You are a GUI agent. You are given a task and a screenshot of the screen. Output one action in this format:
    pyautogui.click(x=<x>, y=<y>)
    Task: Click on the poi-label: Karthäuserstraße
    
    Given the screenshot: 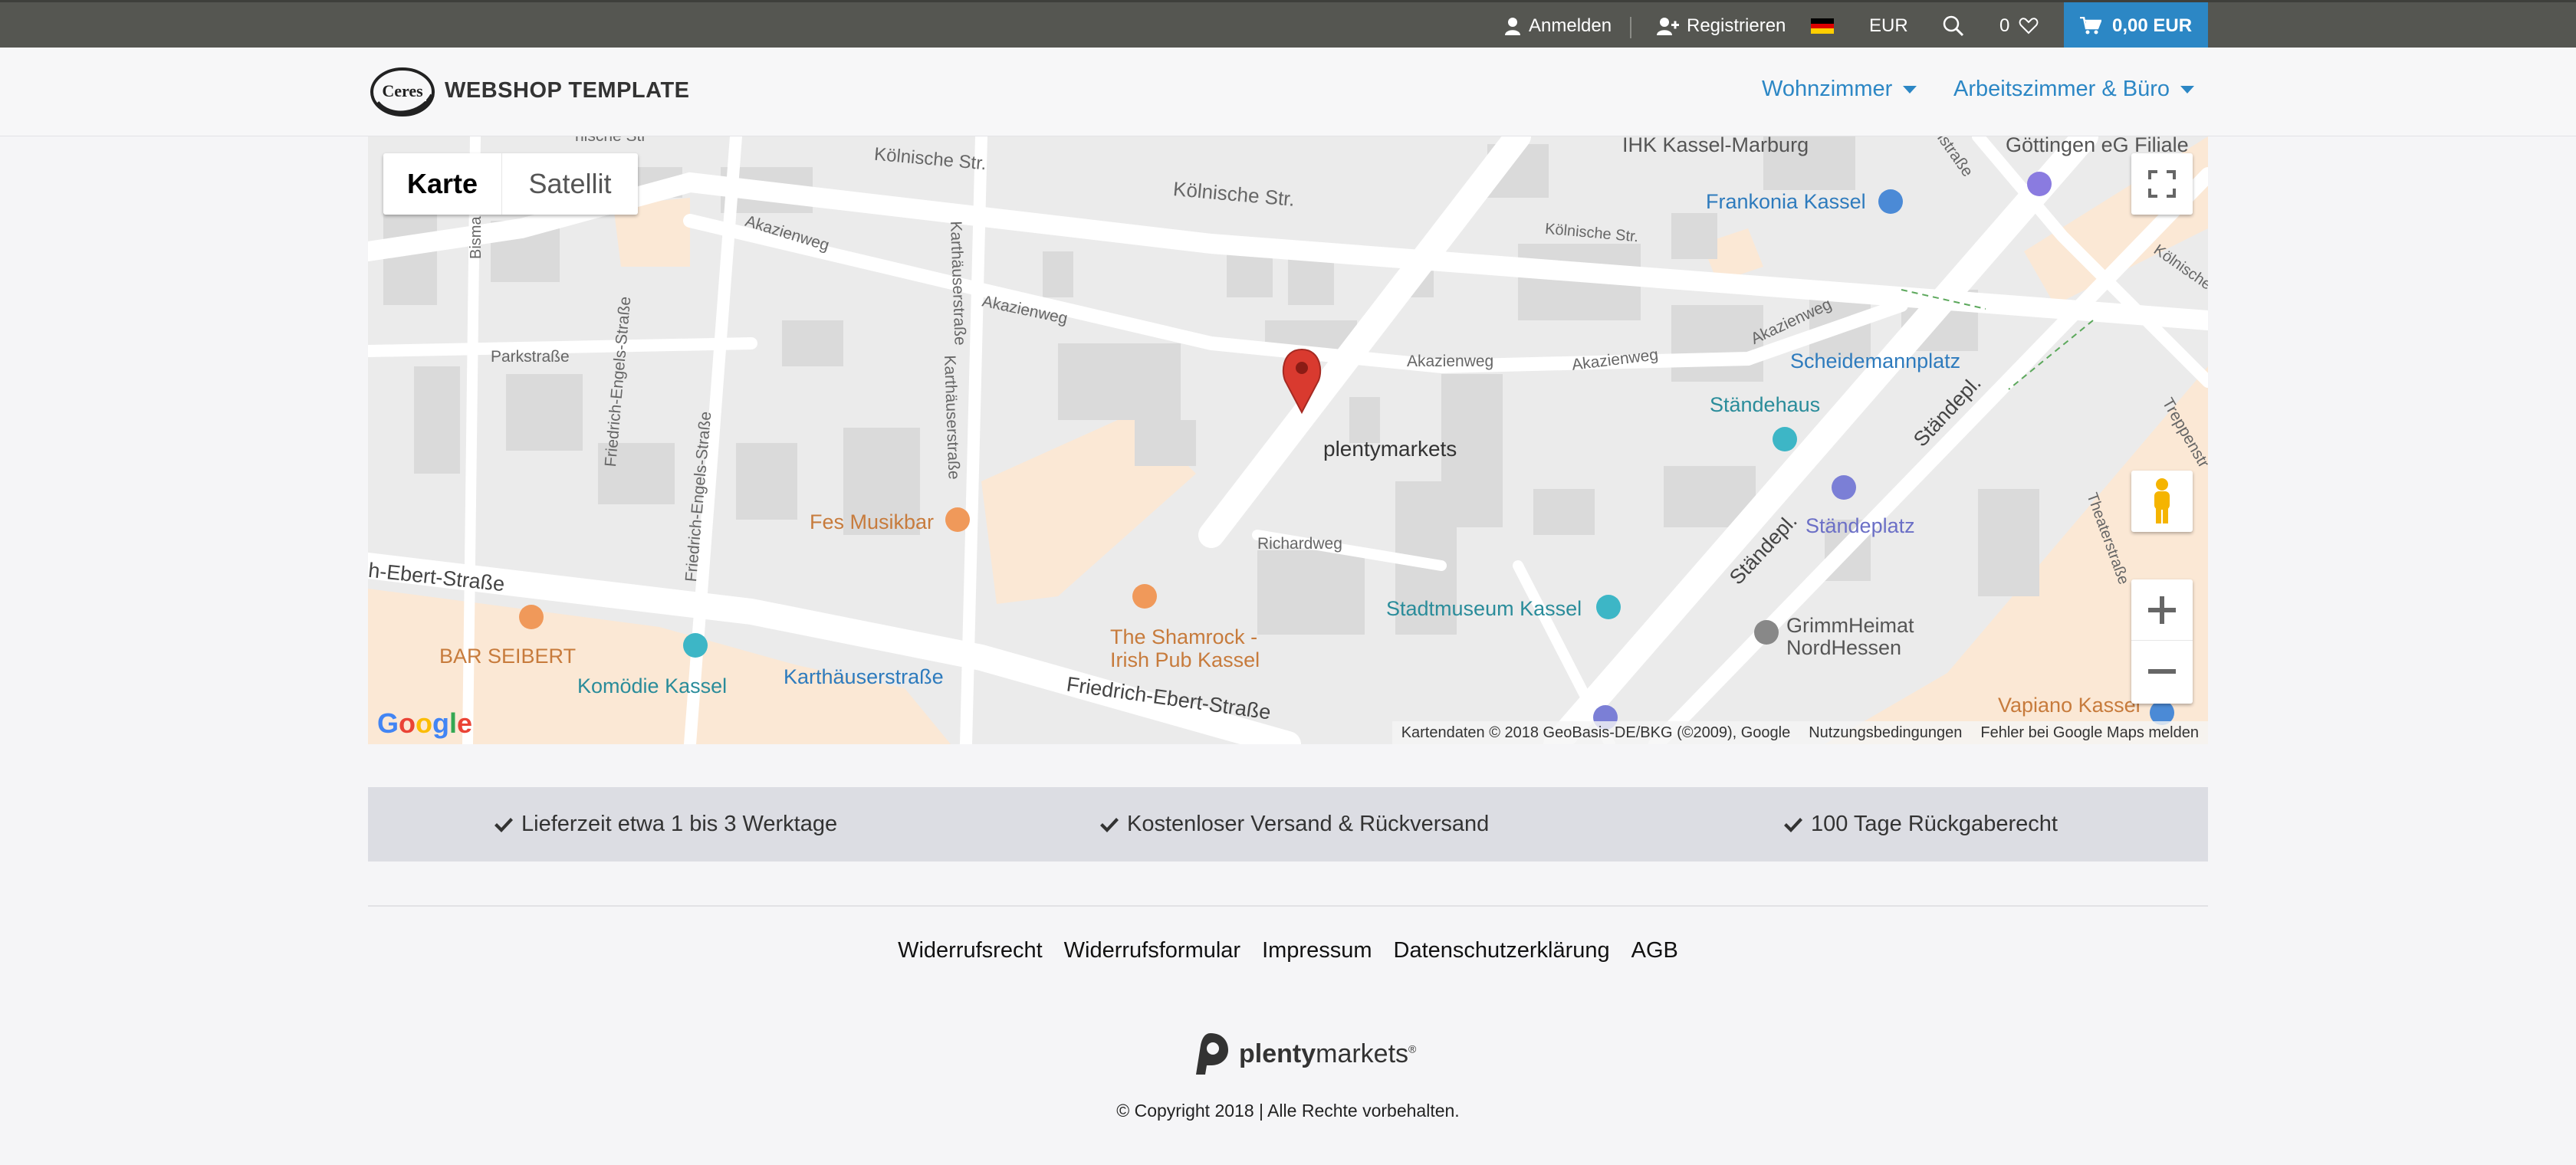 What is the action you would take?
    pyautogui.click(x=864, y=677)
    